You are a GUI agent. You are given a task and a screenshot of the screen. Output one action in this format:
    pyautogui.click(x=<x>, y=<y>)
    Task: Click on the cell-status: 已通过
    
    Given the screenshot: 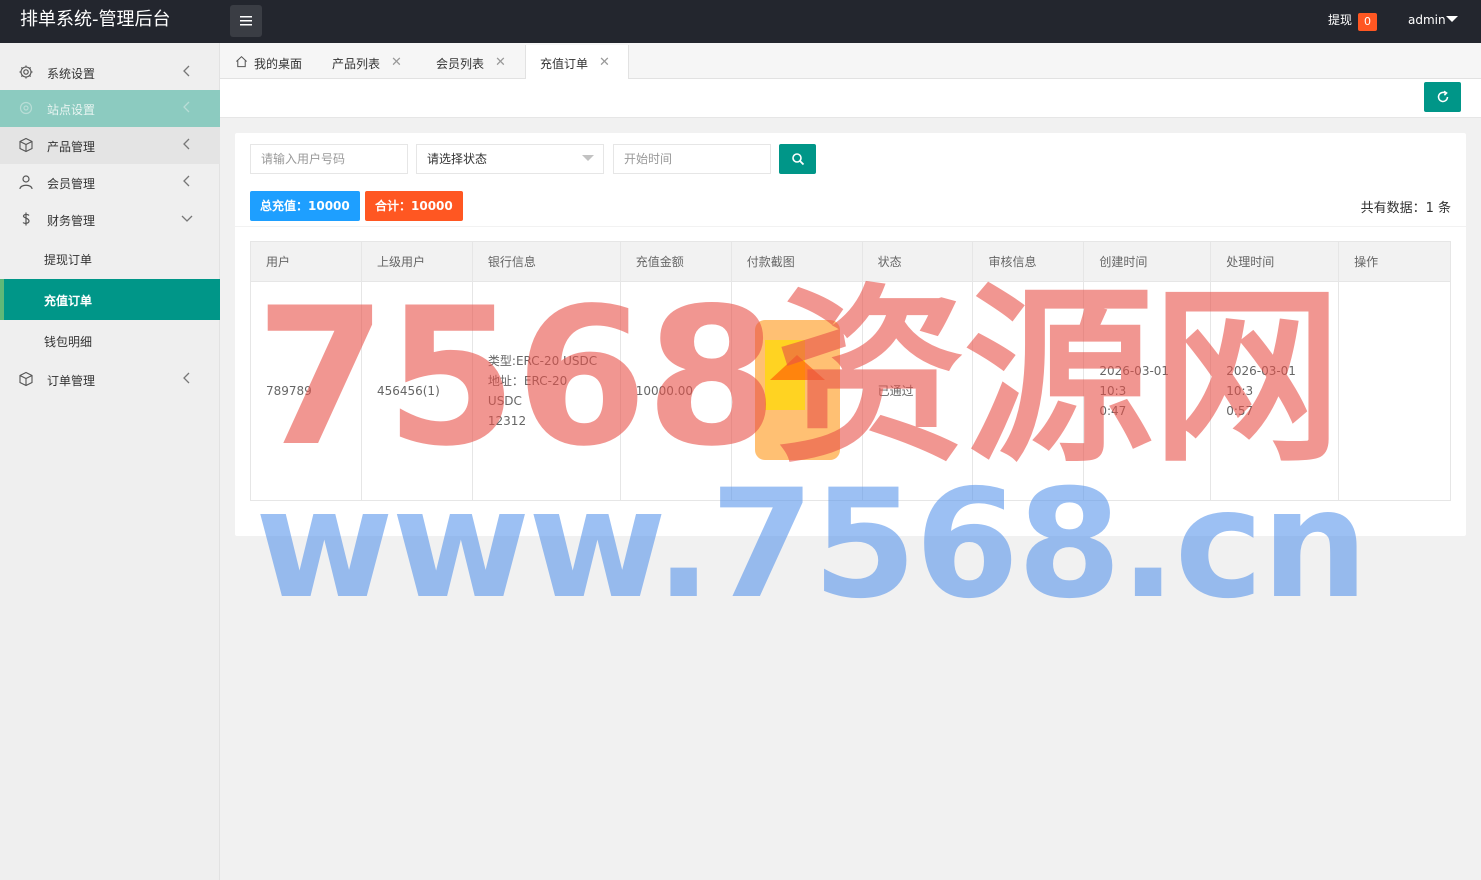 What is the action you would take?
    pyautogui.click(x=917, y=391)
    